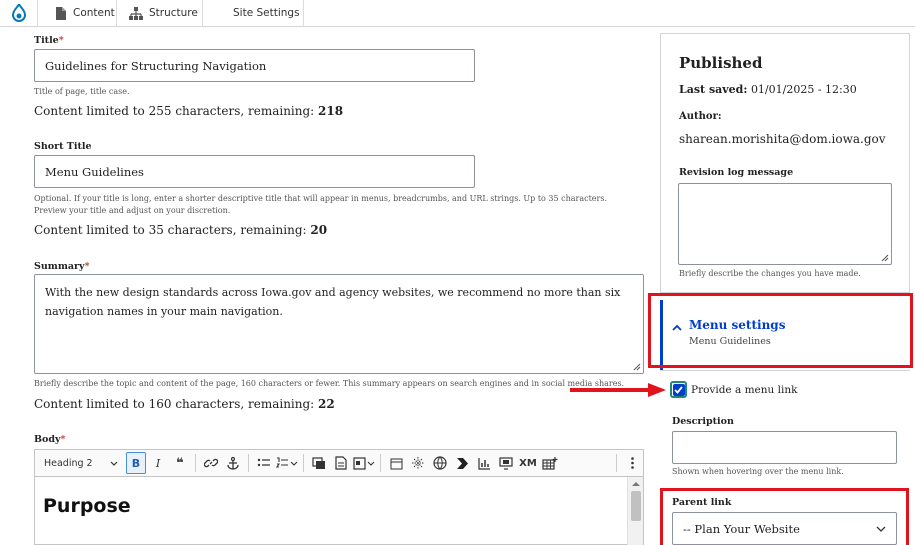  I want to click on title-label: Title*, so click(49, 40).